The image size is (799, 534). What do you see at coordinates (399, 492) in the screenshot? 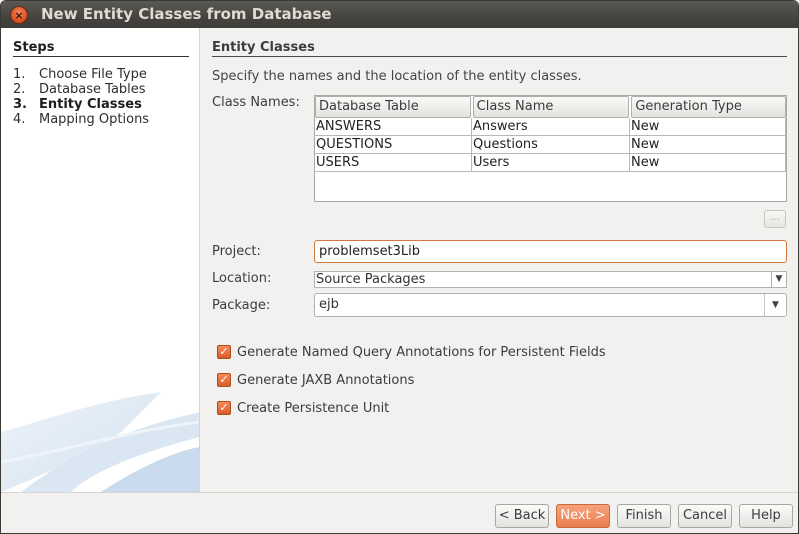
I see `footer-divider` at bounding box center [399, 492].